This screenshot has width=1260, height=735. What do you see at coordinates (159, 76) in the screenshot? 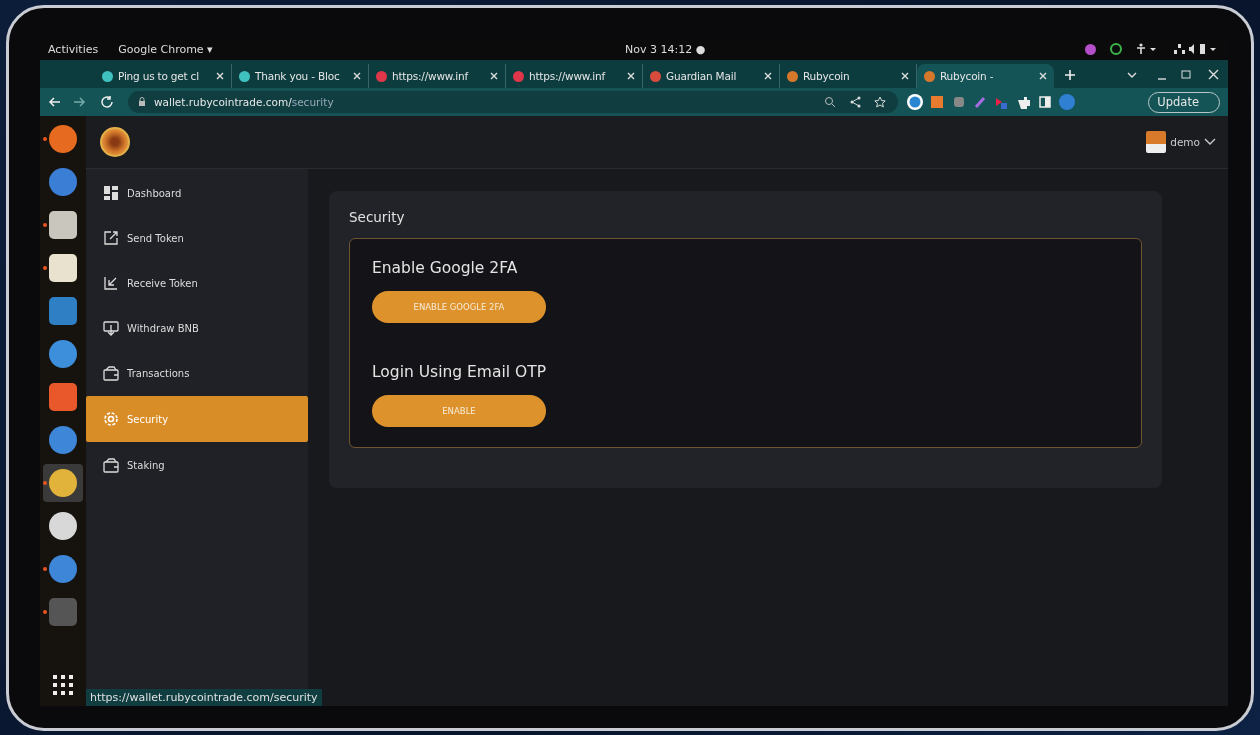
I see `tab-title: Ping us to get cl` at bounding box center [159, 76].